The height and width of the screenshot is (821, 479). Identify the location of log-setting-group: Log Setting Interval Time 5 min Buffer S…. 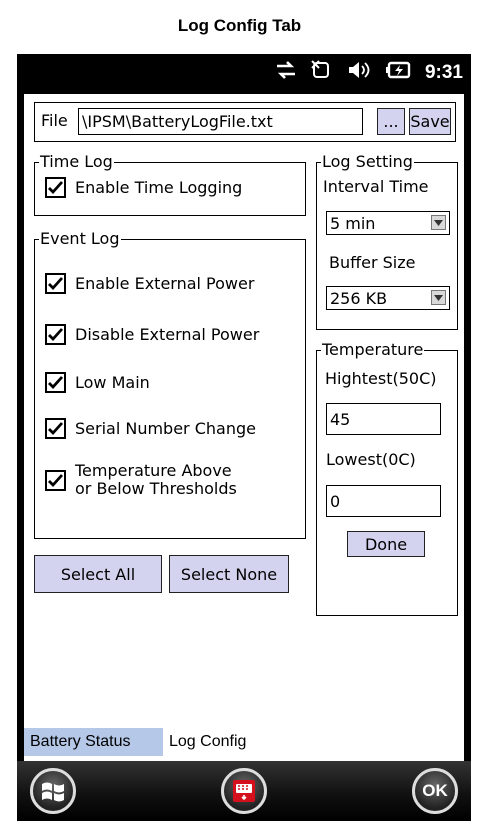
(387, 241).